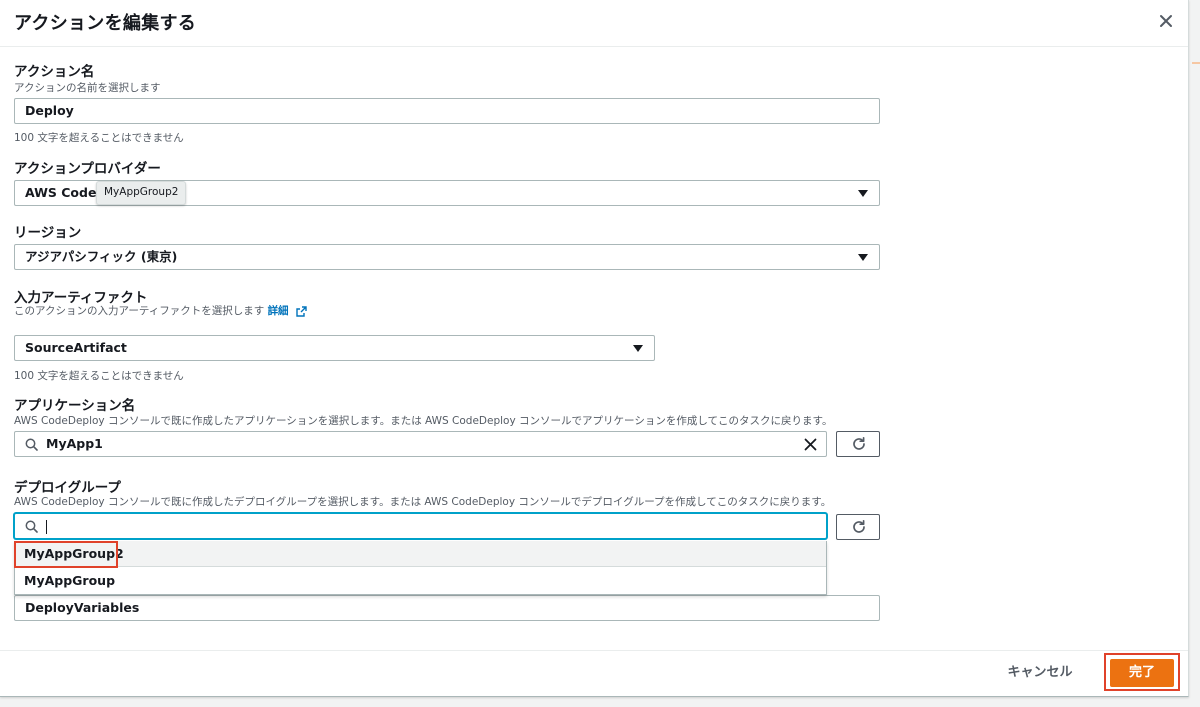 The image size is (1200, 707). Describe the element at coordinates (49, 110) in the screenshot. I see `action-name-value: Deploy` at that location.